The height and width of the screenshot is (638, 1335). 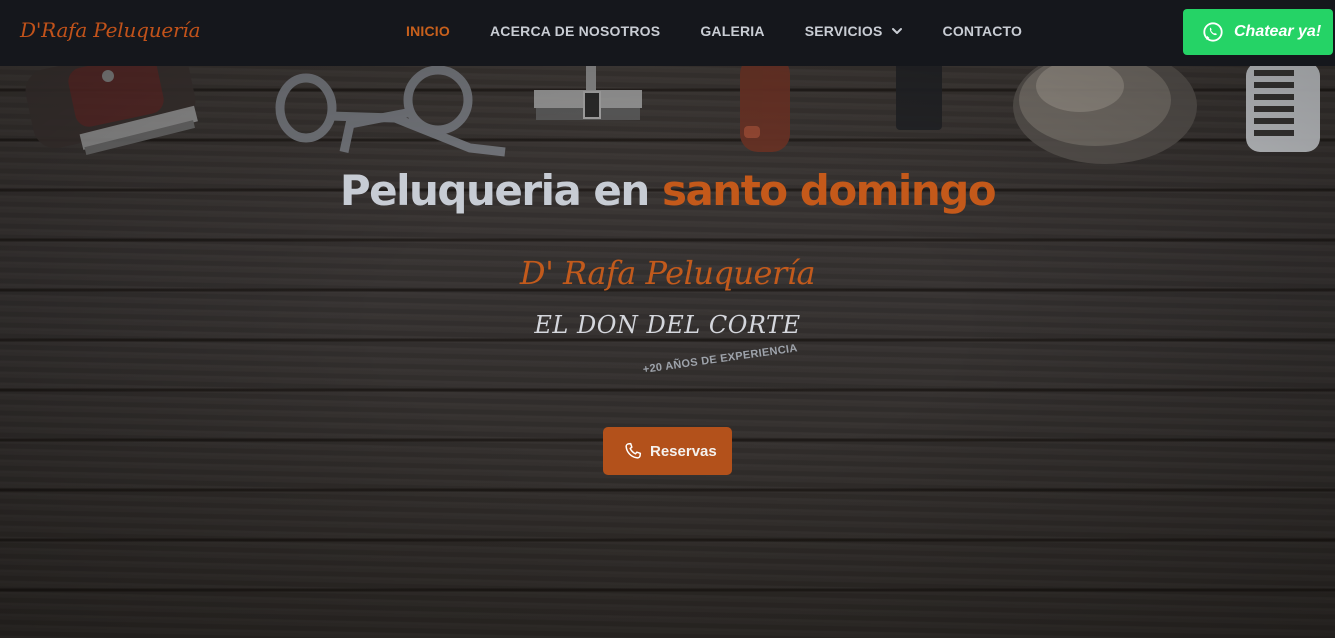 What do you see at coordinates (843, 31) in the screenshot?
I see `nav-item-label: SERVICIOS` at bounding box center [843, 31].